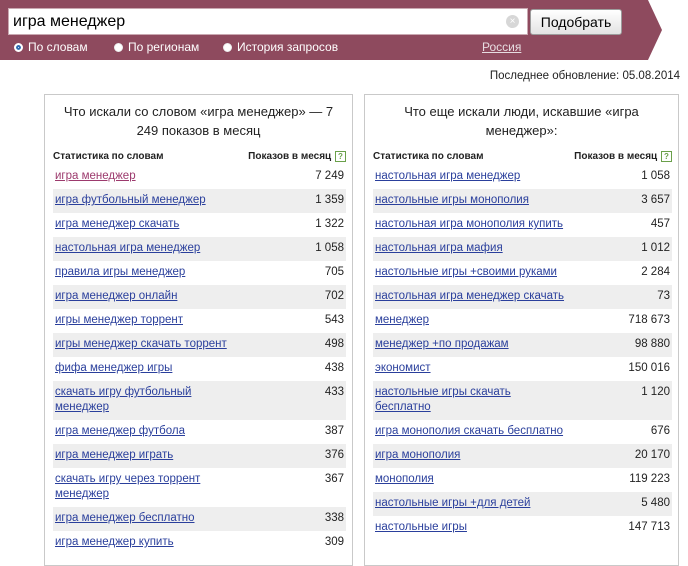 This screenshot has height=566, width=688. Describe the element at coordinates (199, 519) in the screenshot. I see `table-row: игра менеджер бесплатно 338` at that location.